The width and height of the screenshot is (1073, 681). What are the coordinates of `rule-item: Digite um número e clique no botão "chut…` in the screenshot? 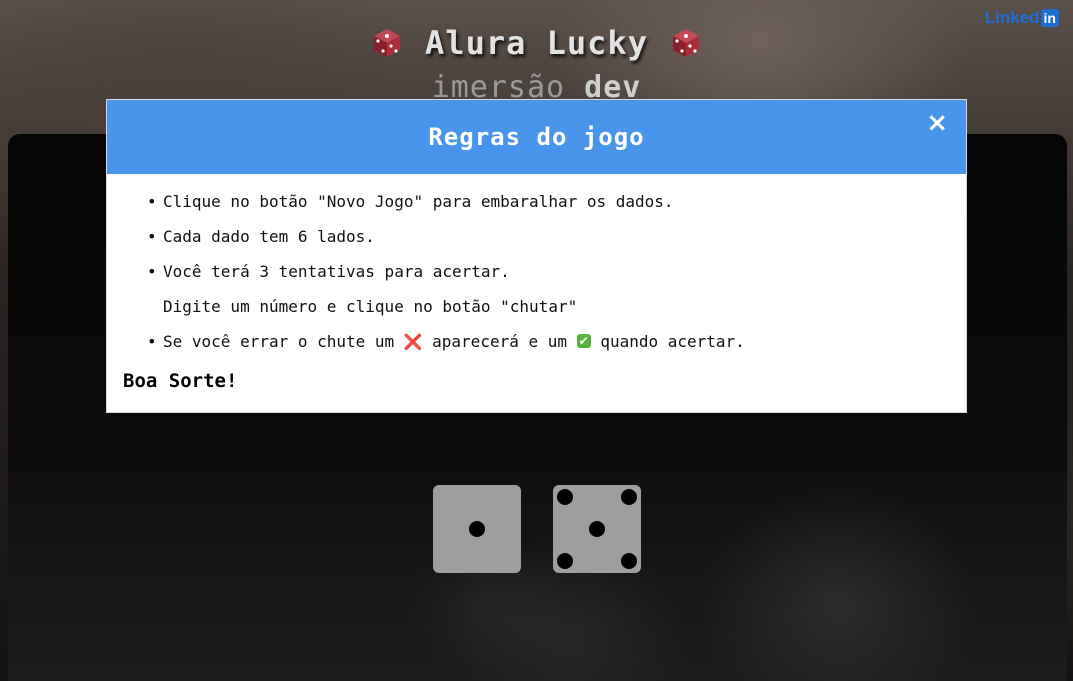 It's located at (370, 306).